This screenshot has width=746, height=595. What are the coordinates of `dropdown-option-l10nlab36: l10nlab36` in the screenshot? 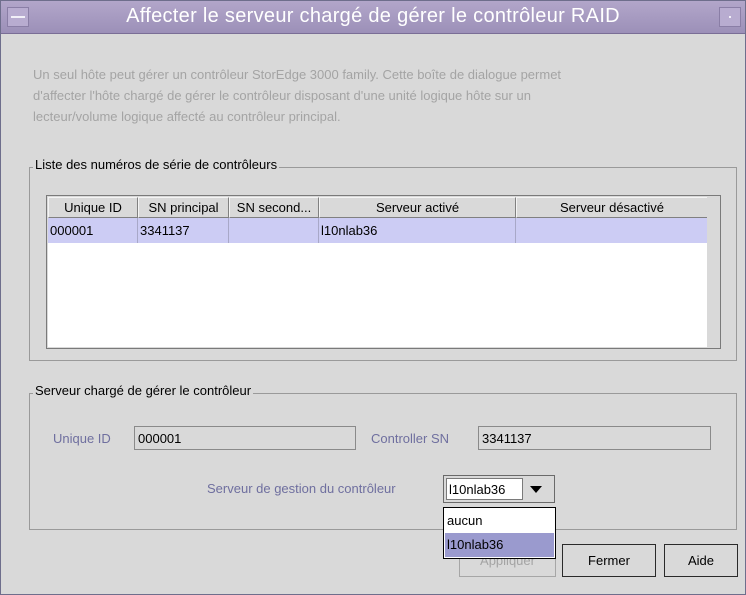 It's located at (499, 545).